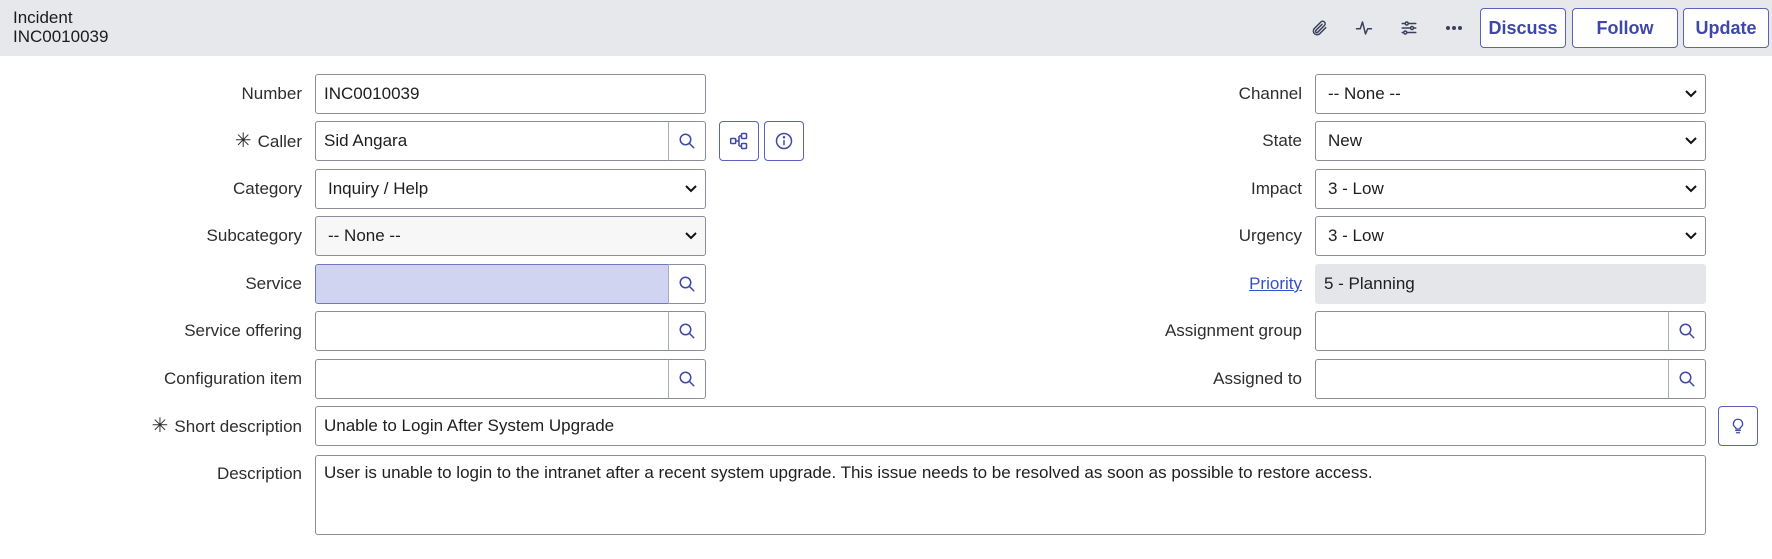 Image resolution: width=1772 pixels, height=559 pixels. I want to click on short-description-field: Unable to Login After System Upgrade, so click(1010, 426).